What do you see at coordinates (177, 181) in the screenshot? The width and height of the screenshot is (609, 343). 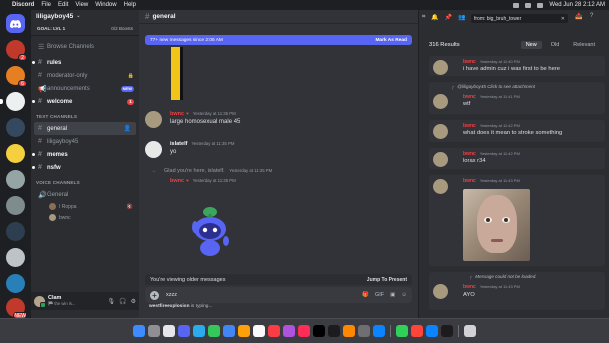 I see `message-author: bwnc` at bounding box center [177, 181].